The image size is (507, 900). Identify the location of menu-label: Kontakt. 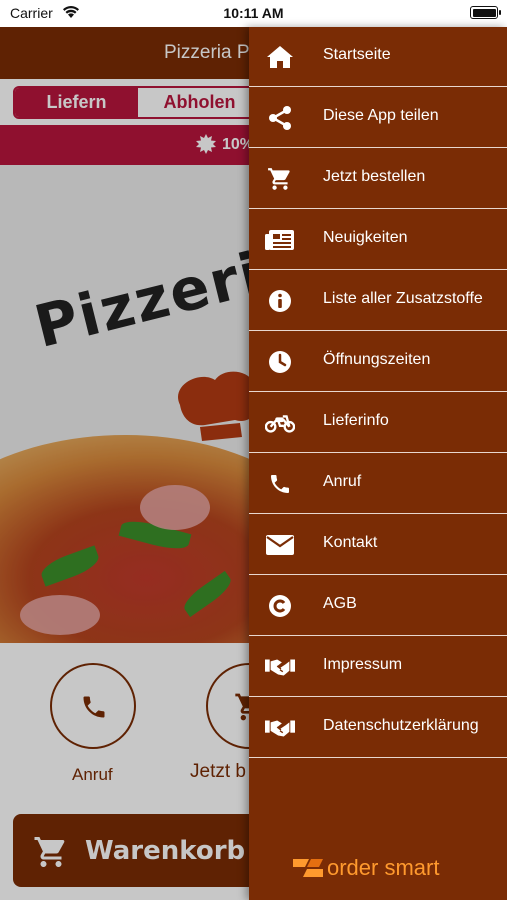
(350, 542).